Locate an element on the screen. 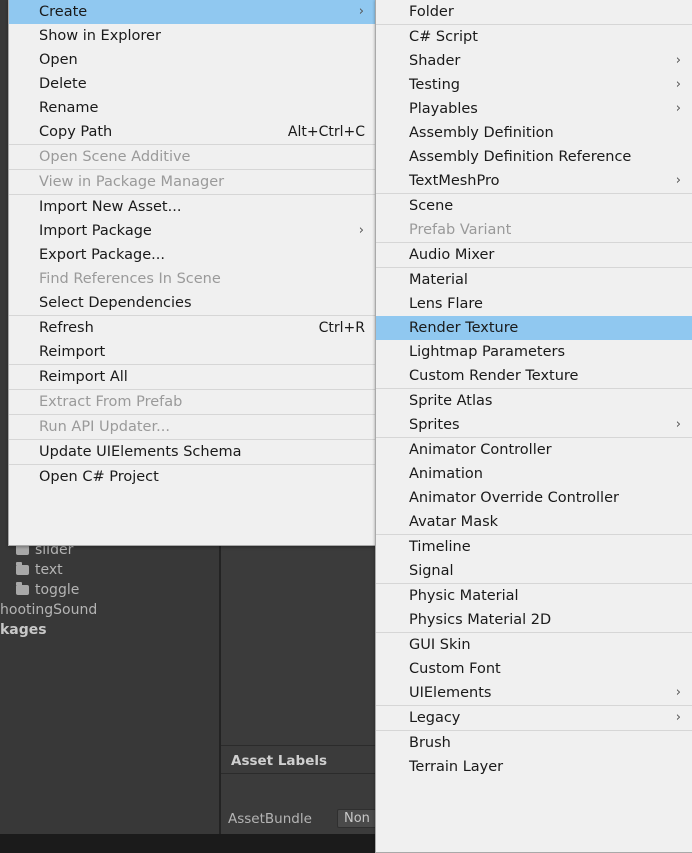 The width and height of the screenshot is (692, 853). context-menu-item-refresh: Refresh Ctrl+R is located at coordinates (192, 328).